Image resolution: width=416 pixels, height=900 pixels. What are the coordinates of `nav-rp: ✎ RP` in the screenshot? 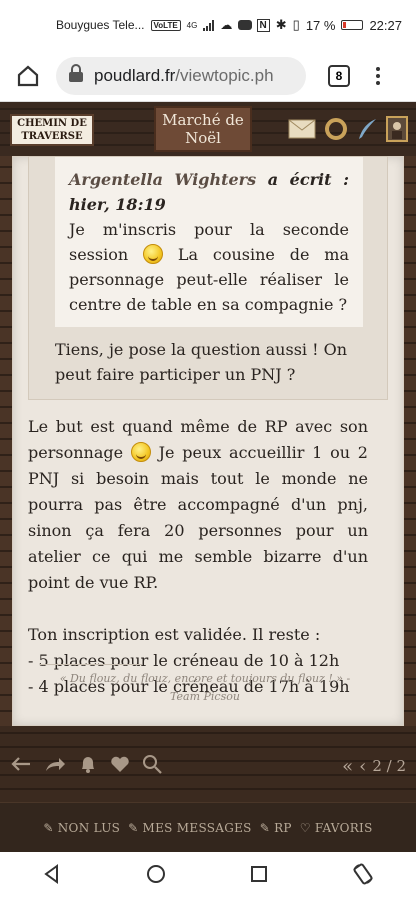 It's located at (276, 828).